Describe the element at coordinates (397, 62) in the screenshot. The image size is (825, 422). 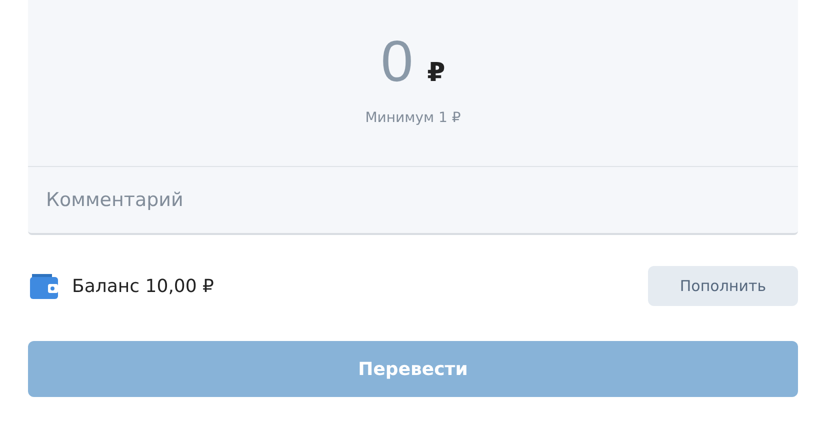
I see `amount-value: 0` at that location.